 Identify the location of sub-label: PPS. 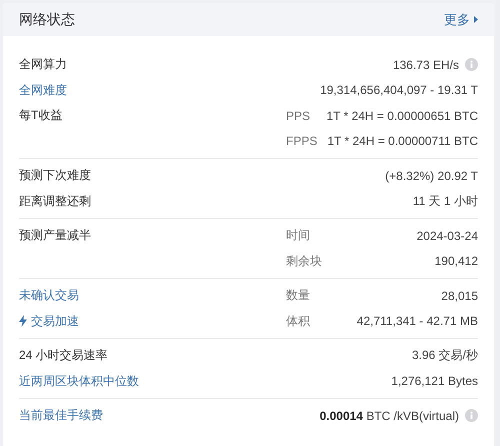
(298, 115).